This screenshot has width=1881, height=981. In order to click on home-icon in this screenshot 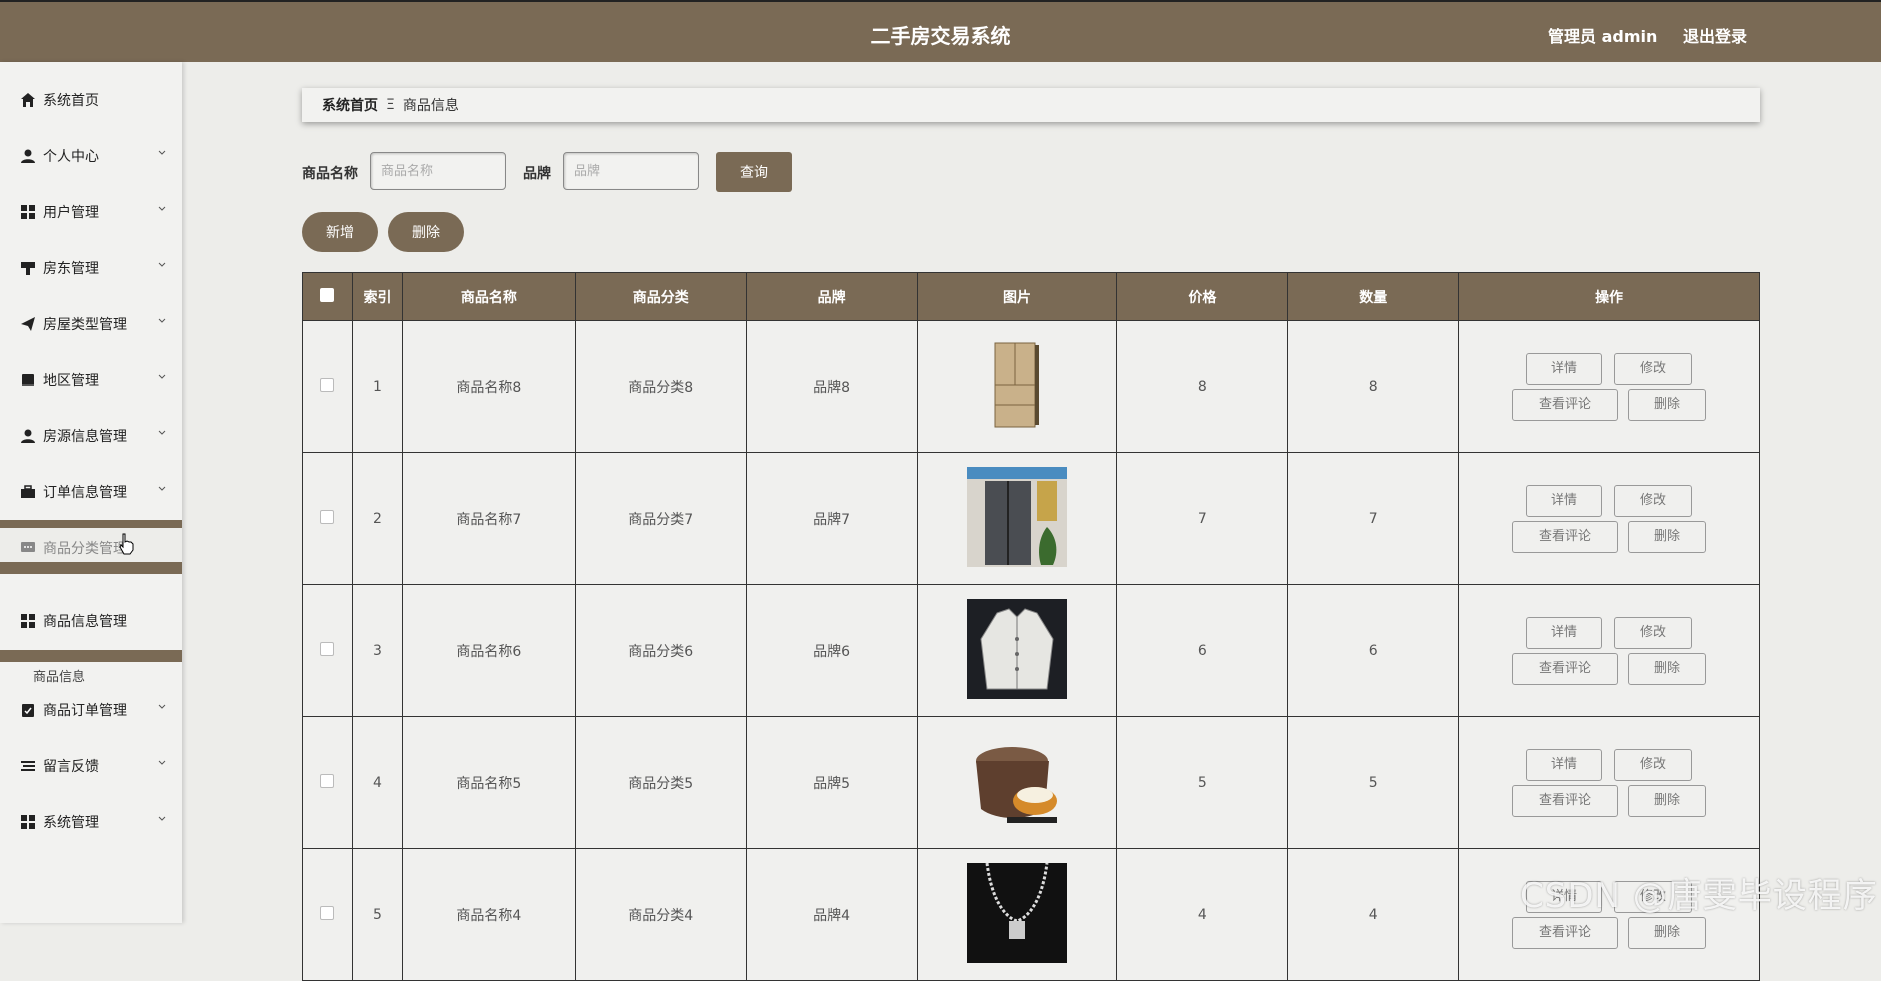, I will do `click(28, 100)`.